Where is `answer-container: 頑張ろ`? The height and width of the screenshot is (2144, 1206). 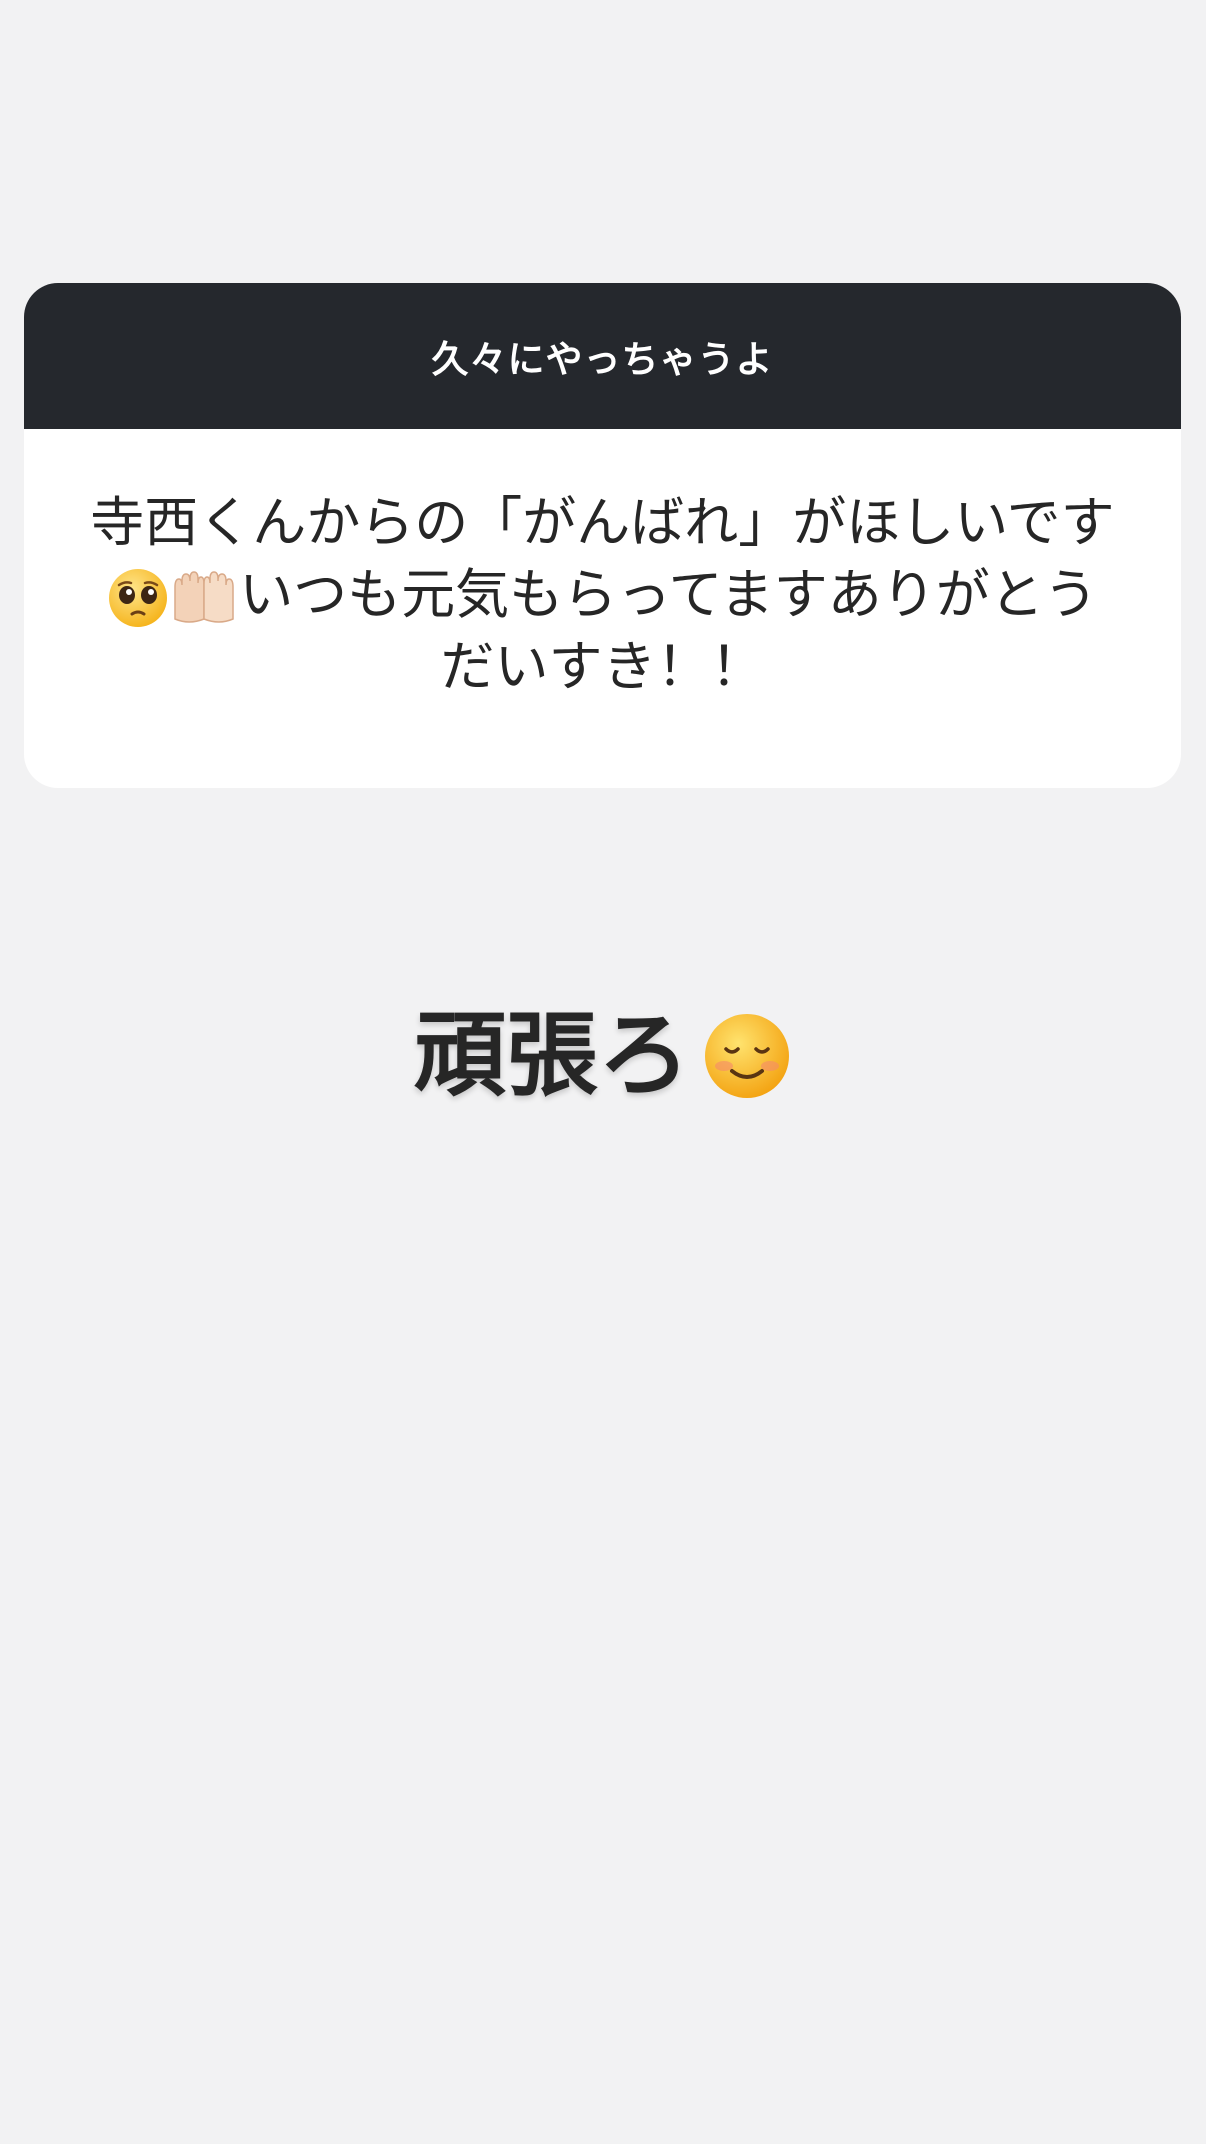
answer-container: 頑張ろ is located at coordinates (603, 1056).